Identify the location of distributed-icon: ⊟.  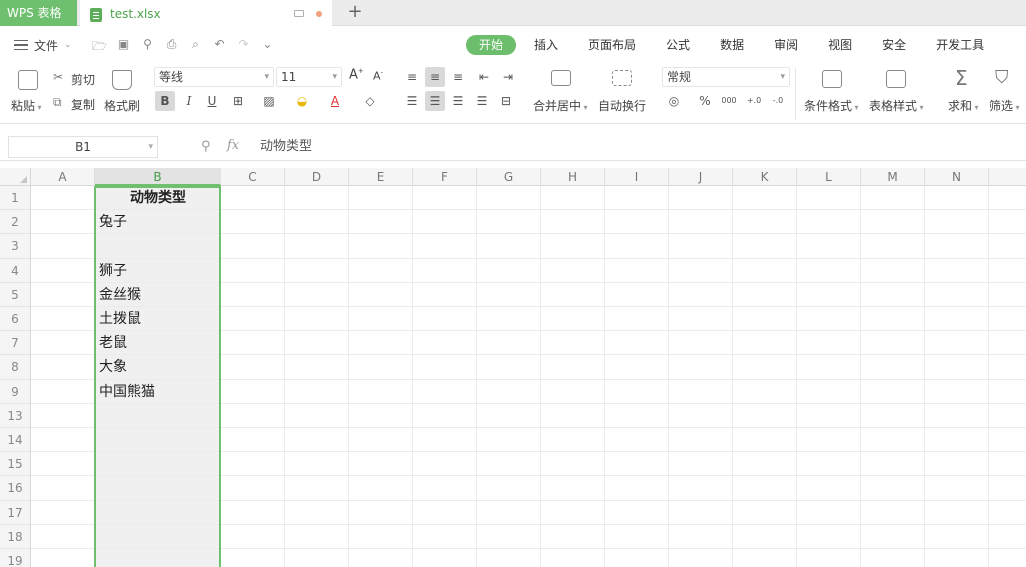
(506, 101).